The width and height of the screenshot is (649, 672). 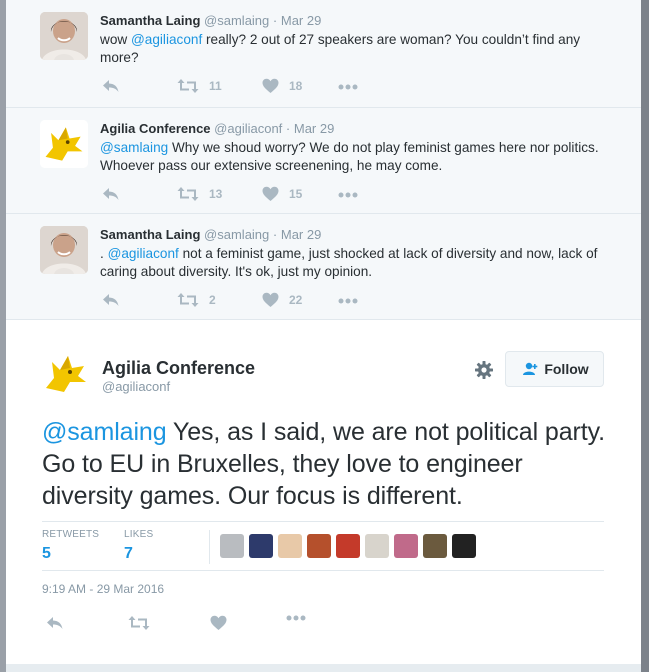 I want to click on main-author-name: Agilia Conference, so click(x=178, y=368).